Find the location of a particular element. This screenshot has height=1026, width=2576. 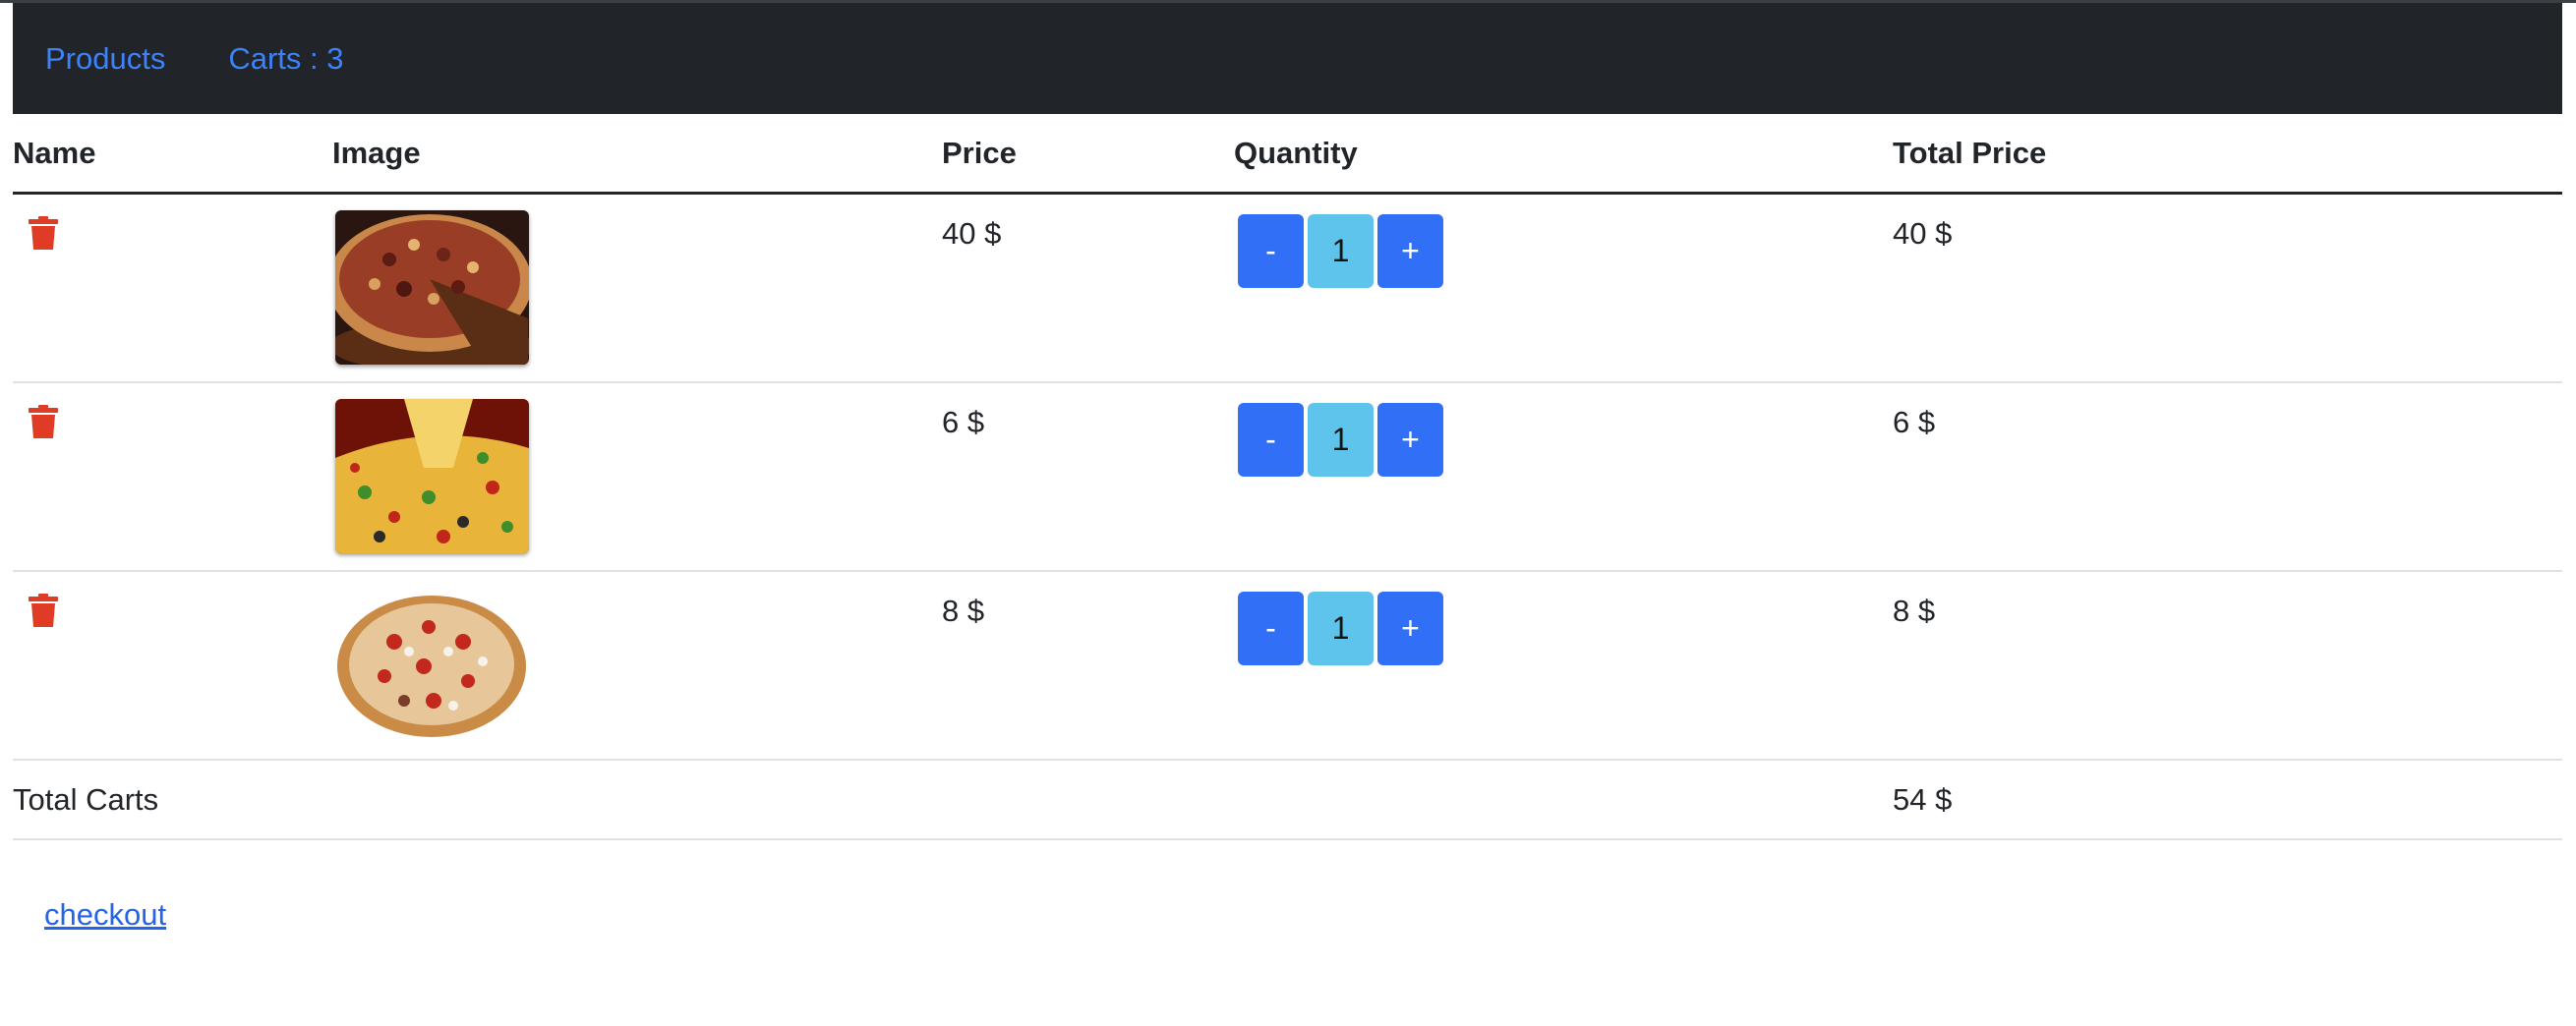

header-price: Price is located at coordinates (1088, 154).